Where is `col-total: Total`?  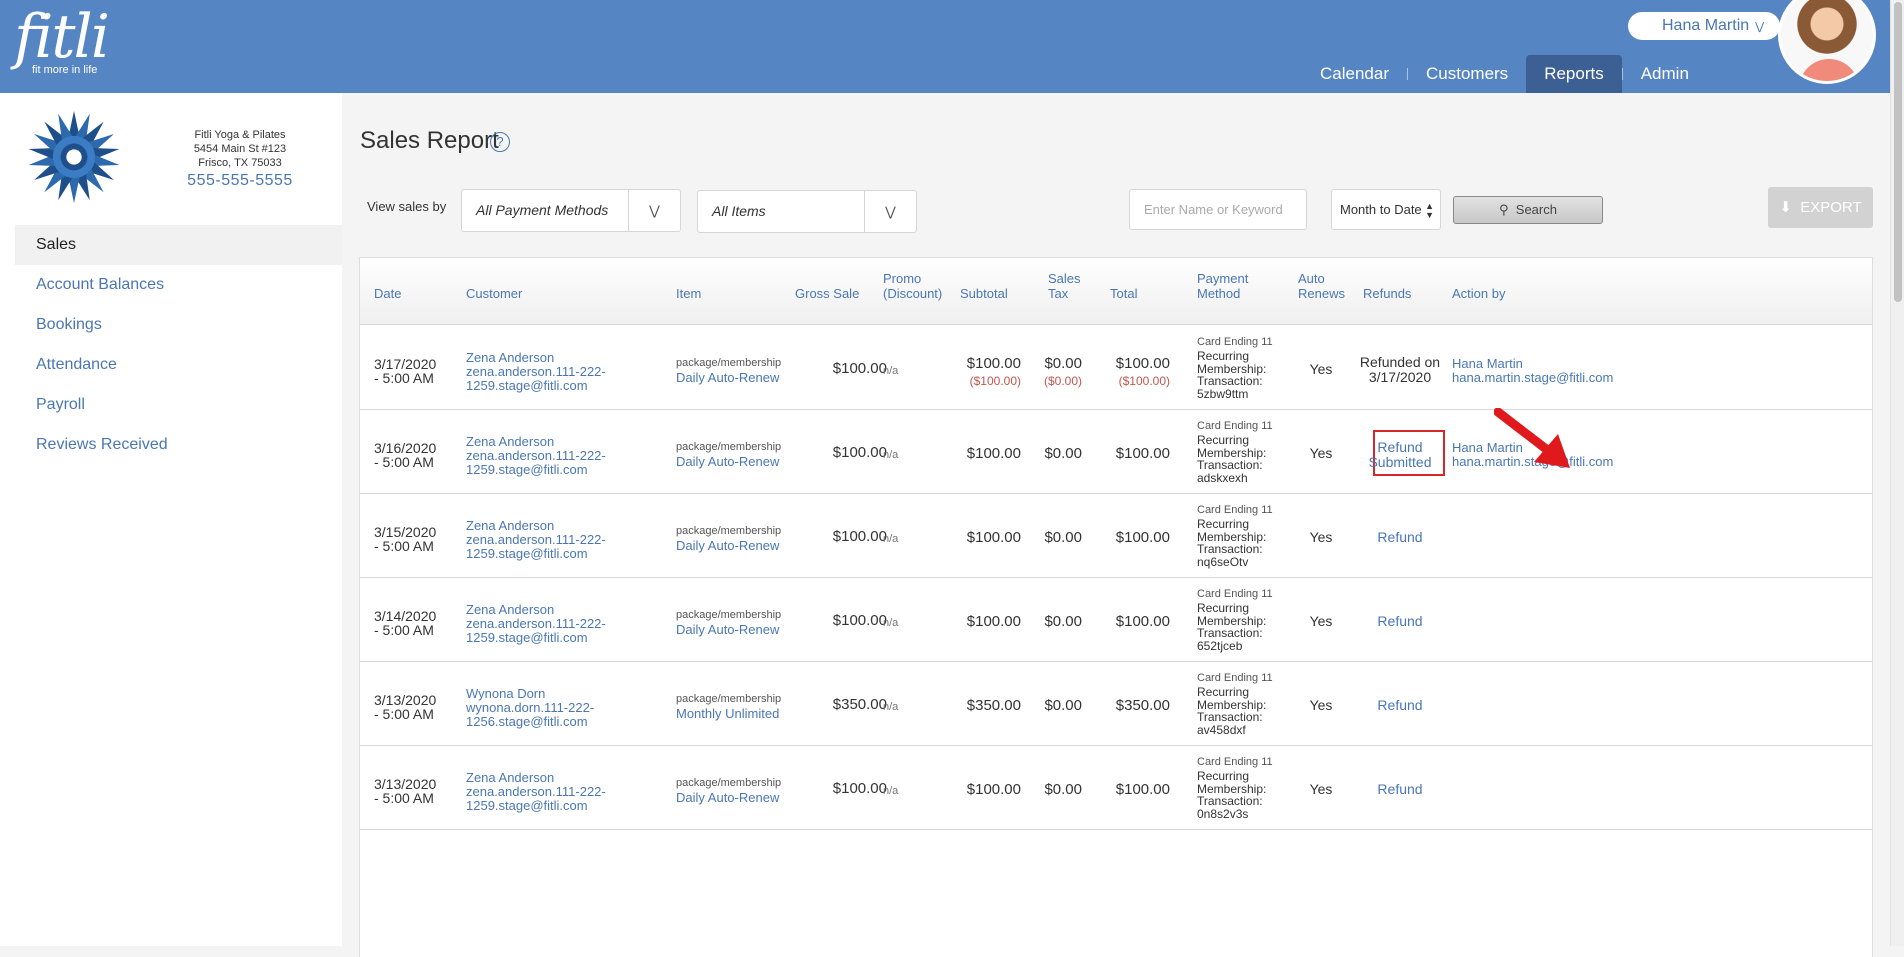
col-total: Total is located at coordinates (1123, 293).